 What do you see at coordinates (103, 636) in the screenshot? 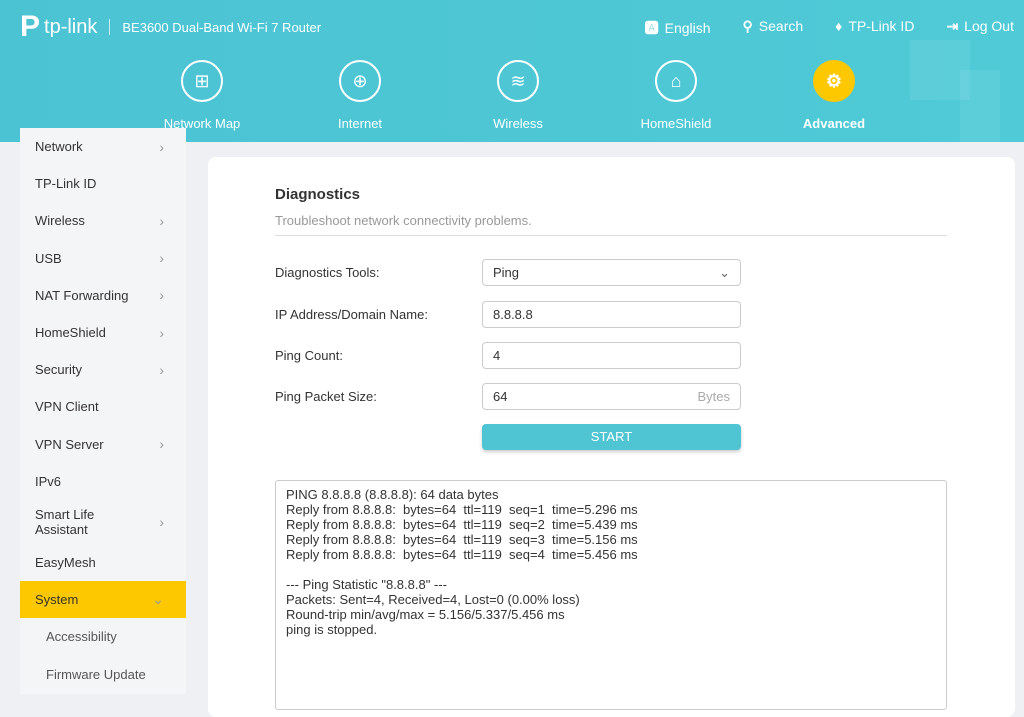
I see `sidebar-item-accessibility: Accessibility` at bounding box center [103, 636].